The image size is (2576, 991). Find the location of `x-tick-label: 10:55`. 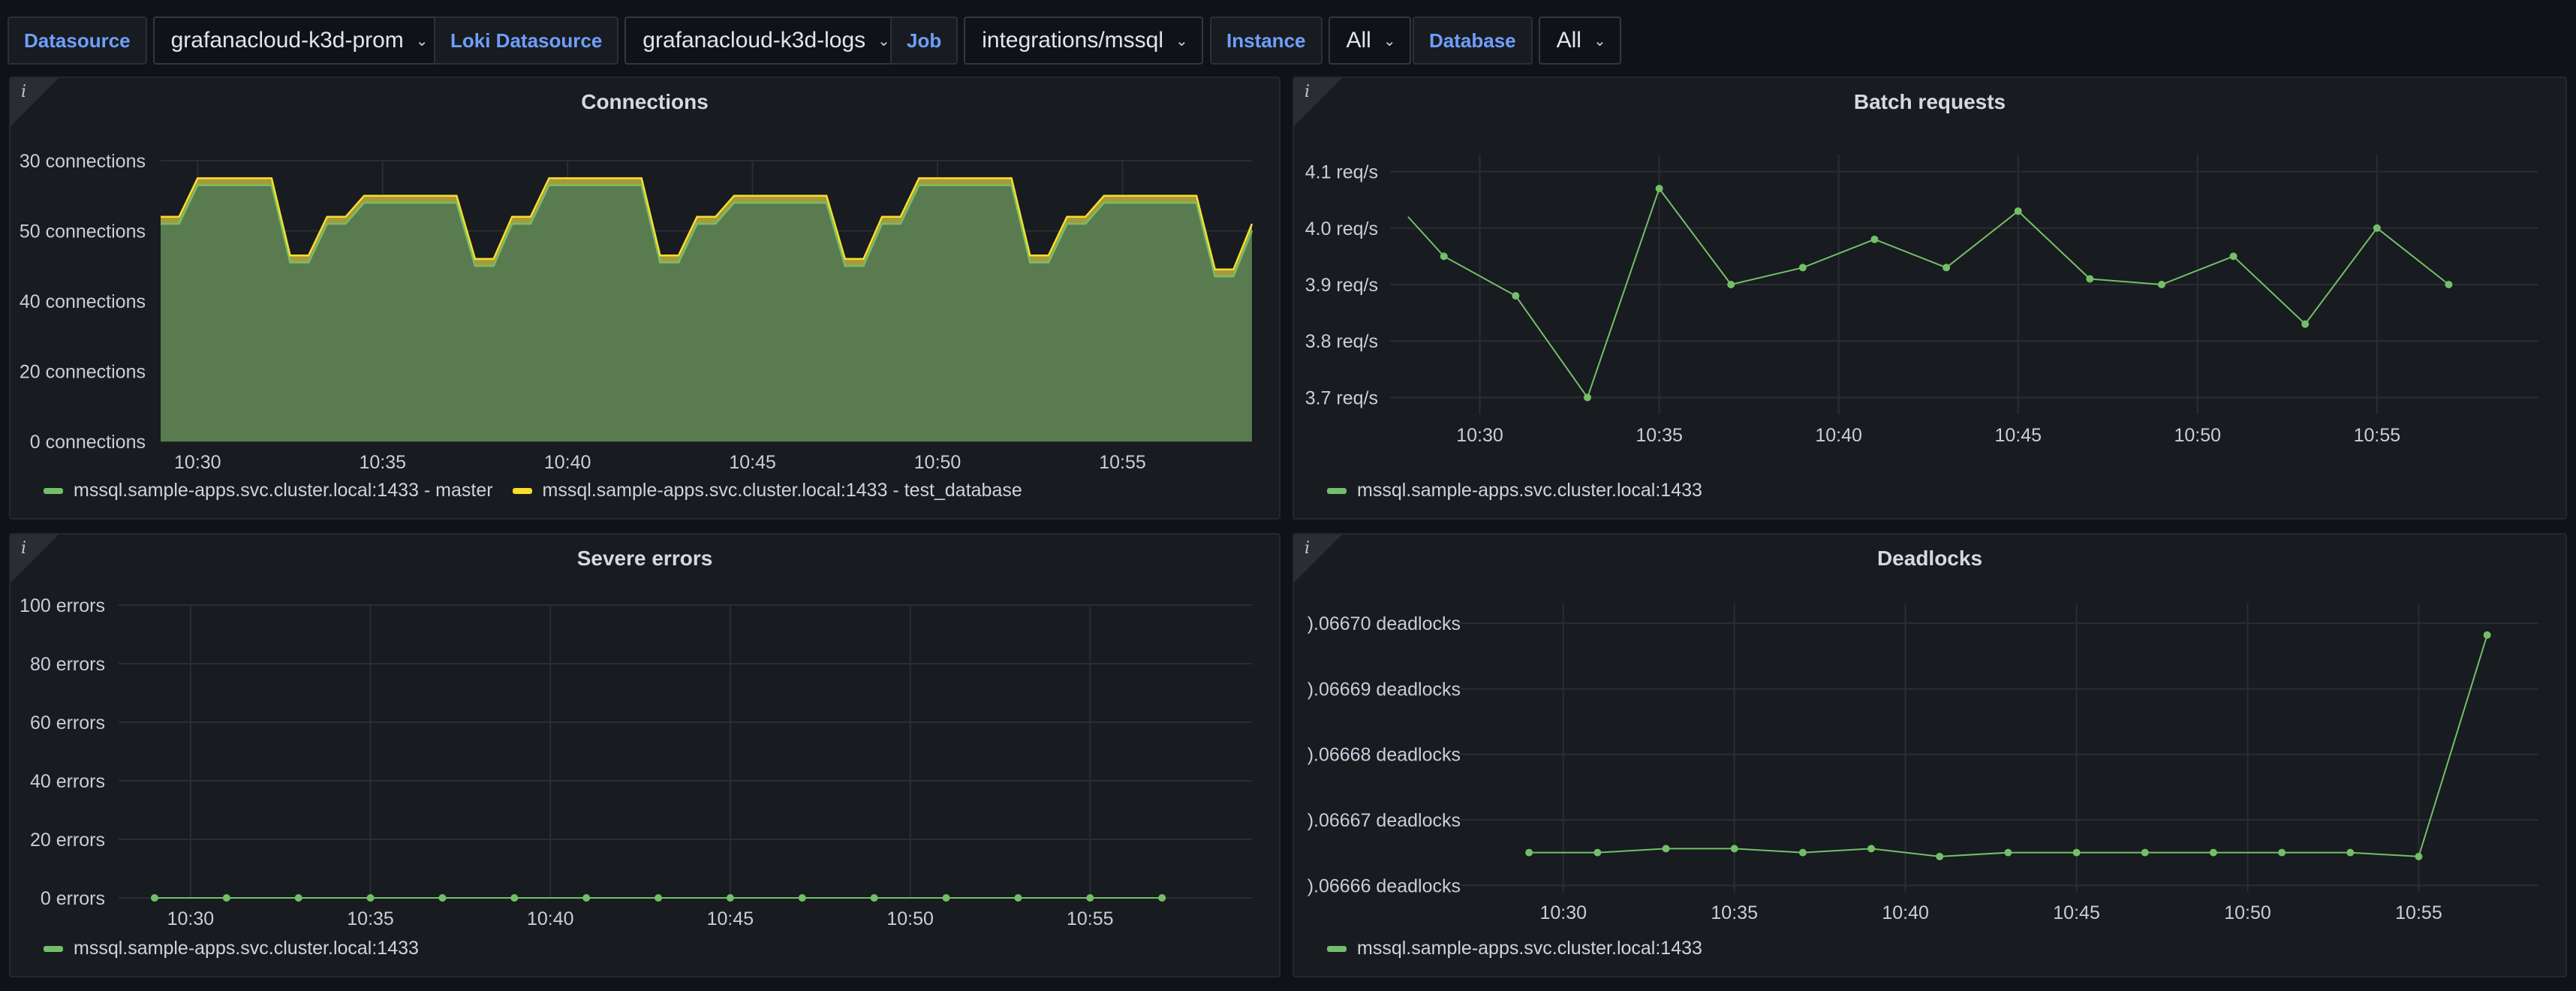

x-tick-label: 10:55 is located at coordinates (1122, 462).